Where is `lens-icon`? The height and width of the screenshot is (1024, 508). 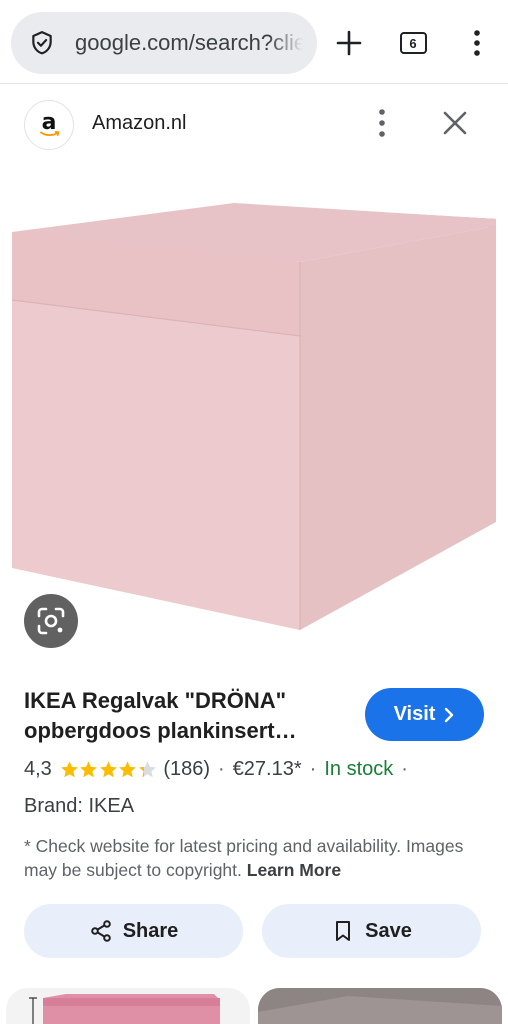 lens-icon is located at coordinates (51, 621).